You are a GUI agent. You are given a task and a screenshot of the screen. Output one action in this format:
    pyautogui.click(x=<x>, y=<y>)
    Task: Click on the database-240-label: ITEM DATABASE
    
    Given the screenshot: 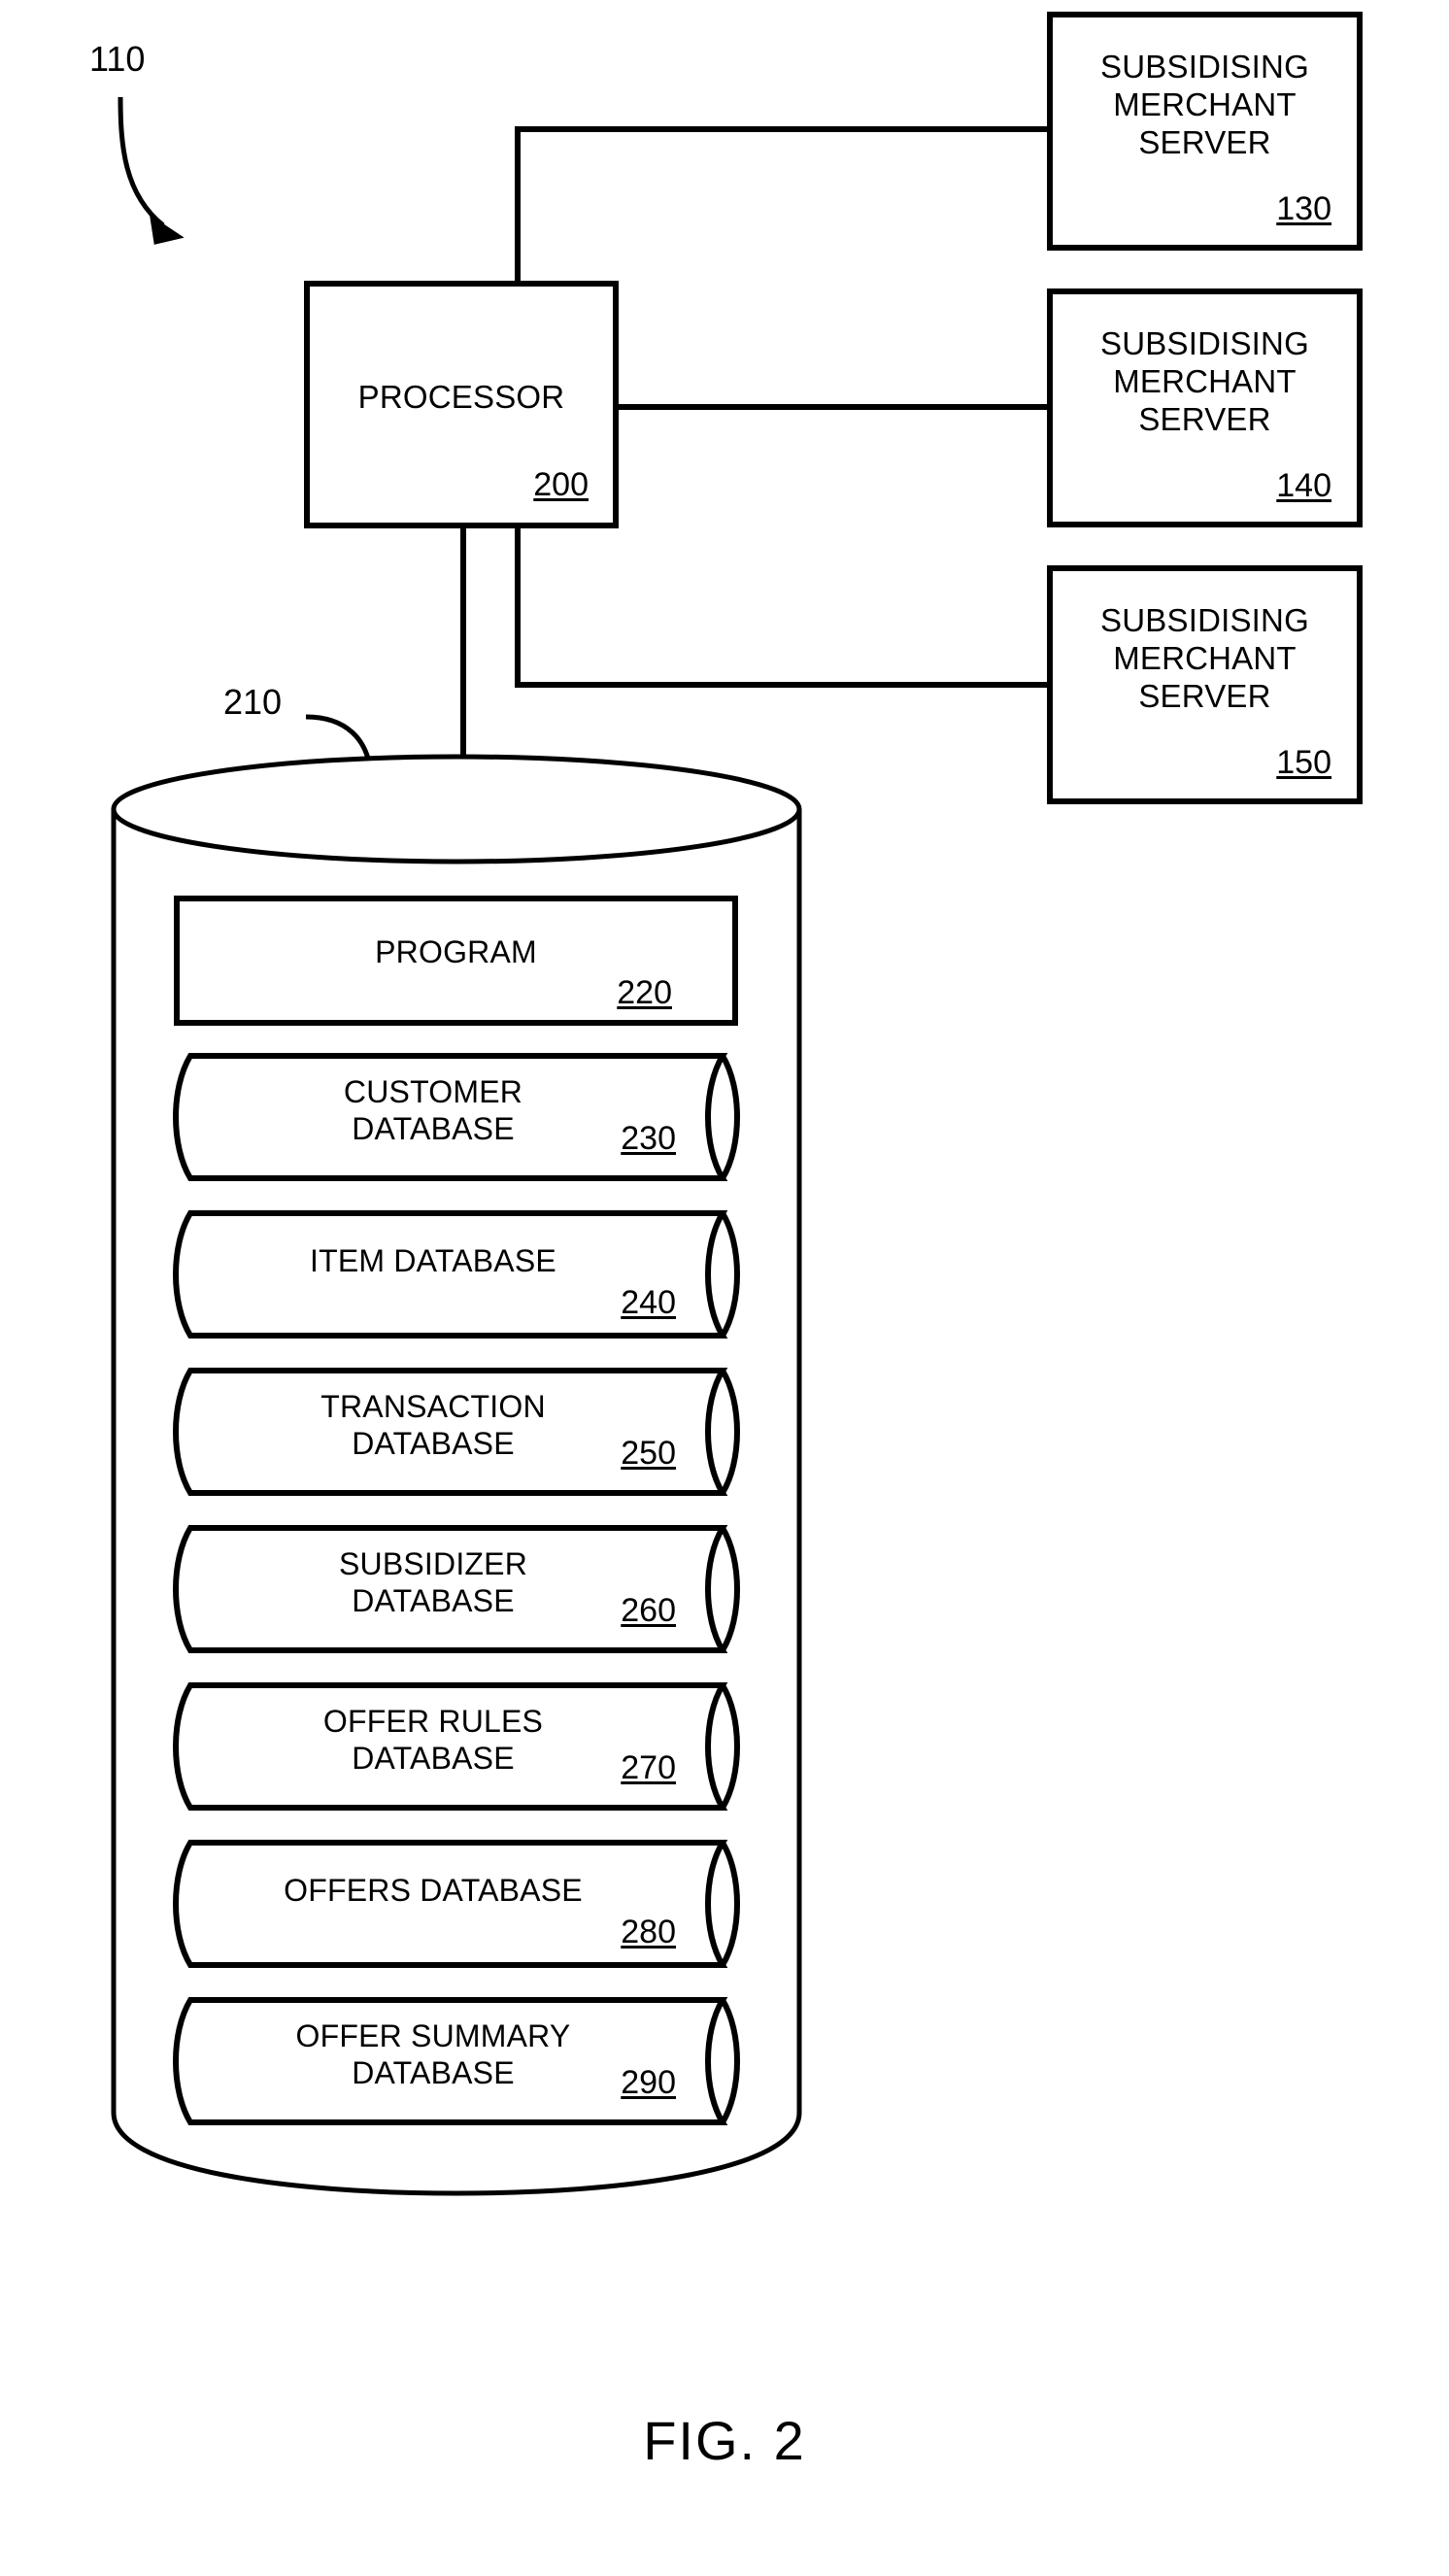 What is the action you would take?
    pyautogui.click(x=433, y=1260)
    